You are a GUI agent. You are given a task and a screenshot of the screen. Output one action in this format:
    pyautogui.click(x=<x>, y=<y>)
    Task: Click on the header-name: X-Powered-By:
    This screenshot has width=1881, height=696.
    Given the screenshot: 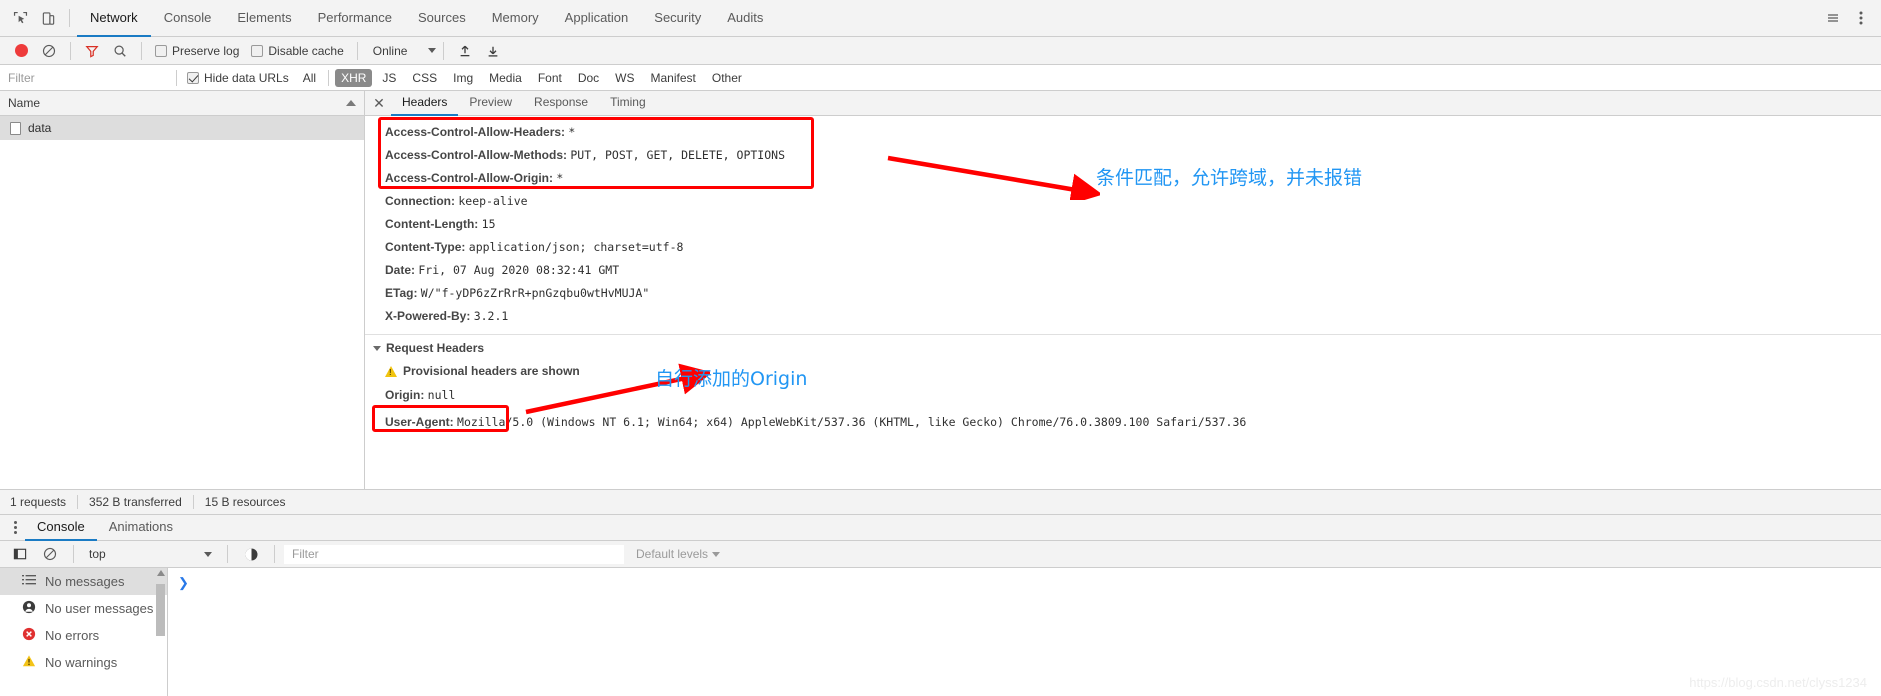 What is the action you would take?
    pyautogui.click(x=428, y=316)
    